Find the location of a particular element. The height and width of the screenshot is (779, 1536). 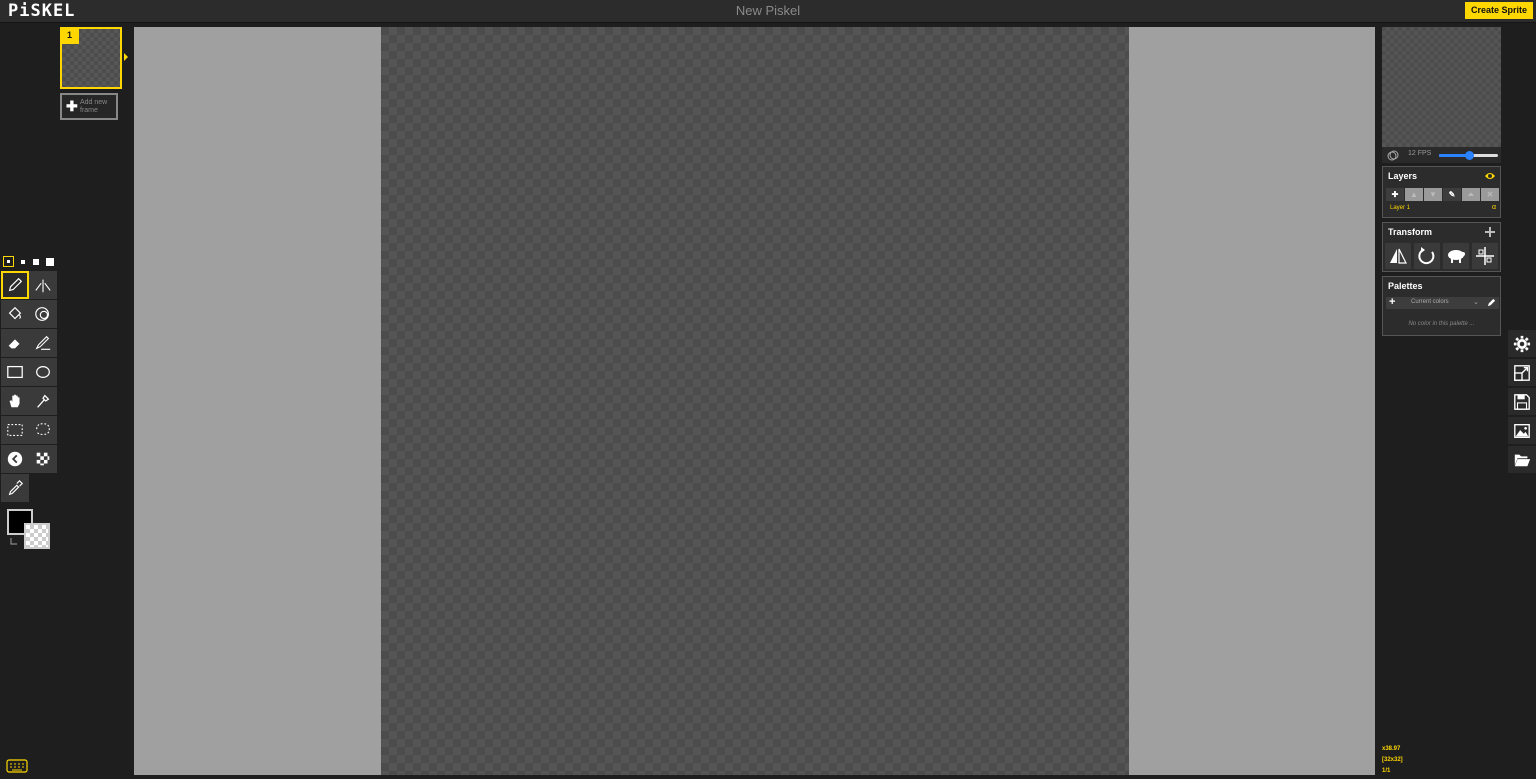

align-center-icon is located at coordinates (1485, 256).